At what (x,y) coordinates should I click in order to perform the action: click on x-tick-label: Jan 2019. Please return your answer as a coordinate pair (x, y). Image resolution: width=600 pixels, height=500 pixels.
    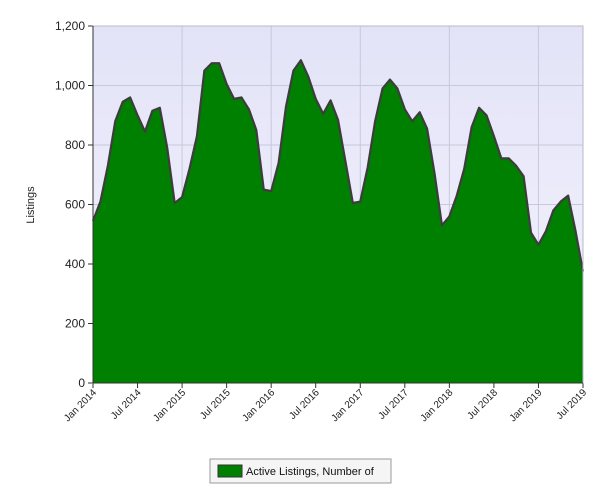
    Looking at the image, I should click on (526, 405).